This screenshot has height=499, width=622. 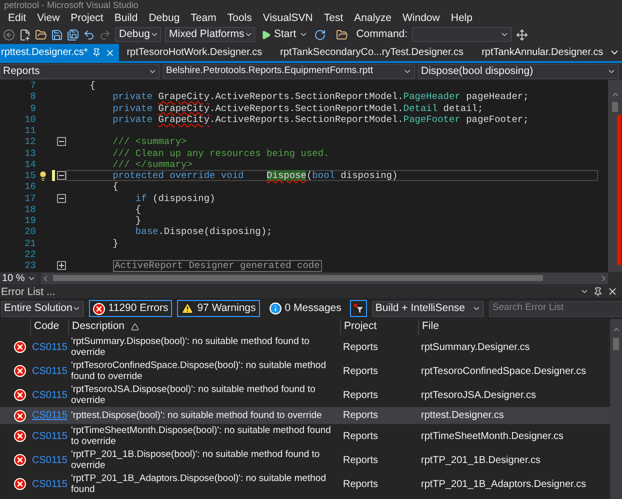 I want to click on info-icon, so click(x=275, y=308).